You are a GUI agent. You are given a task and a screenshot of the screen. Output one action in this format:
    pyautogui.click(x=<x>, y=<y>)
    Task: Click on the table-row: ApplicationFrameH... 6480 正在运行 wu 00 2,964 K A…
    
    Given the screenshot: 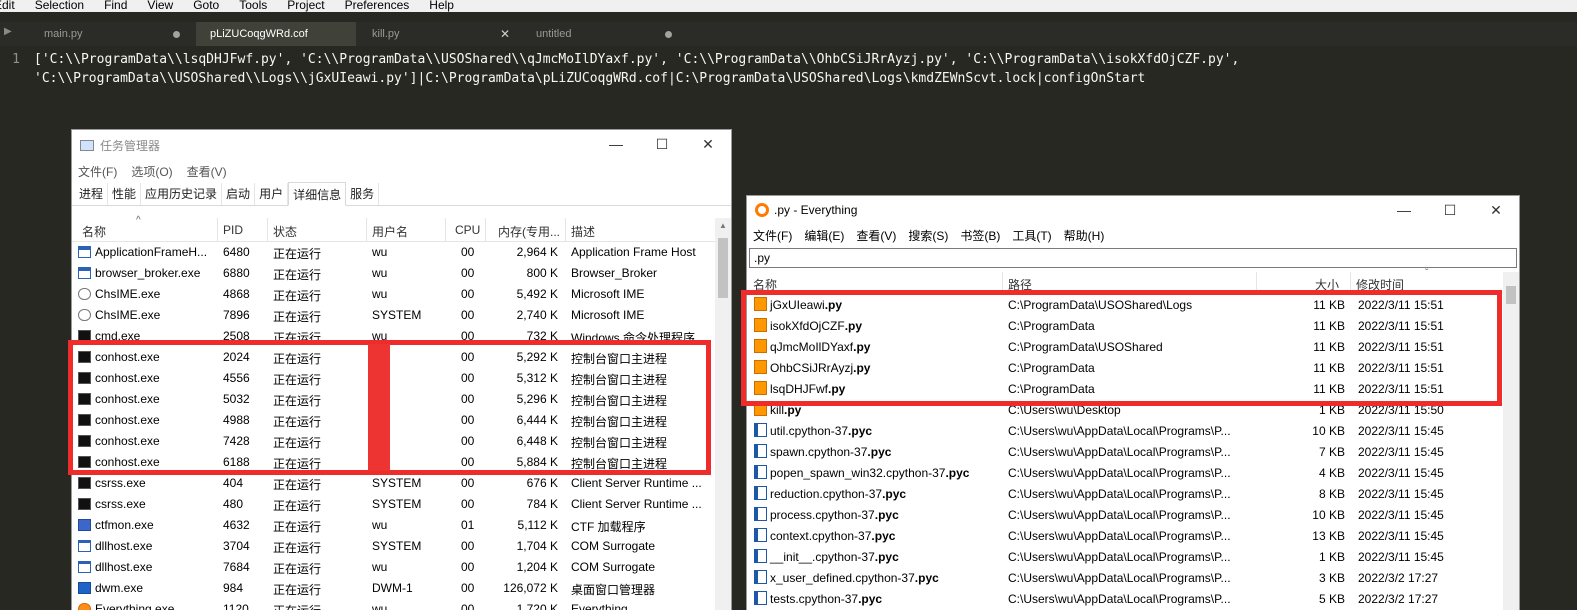 What is the action you would take?
    pyautogui.click(x=394, y=252)
    